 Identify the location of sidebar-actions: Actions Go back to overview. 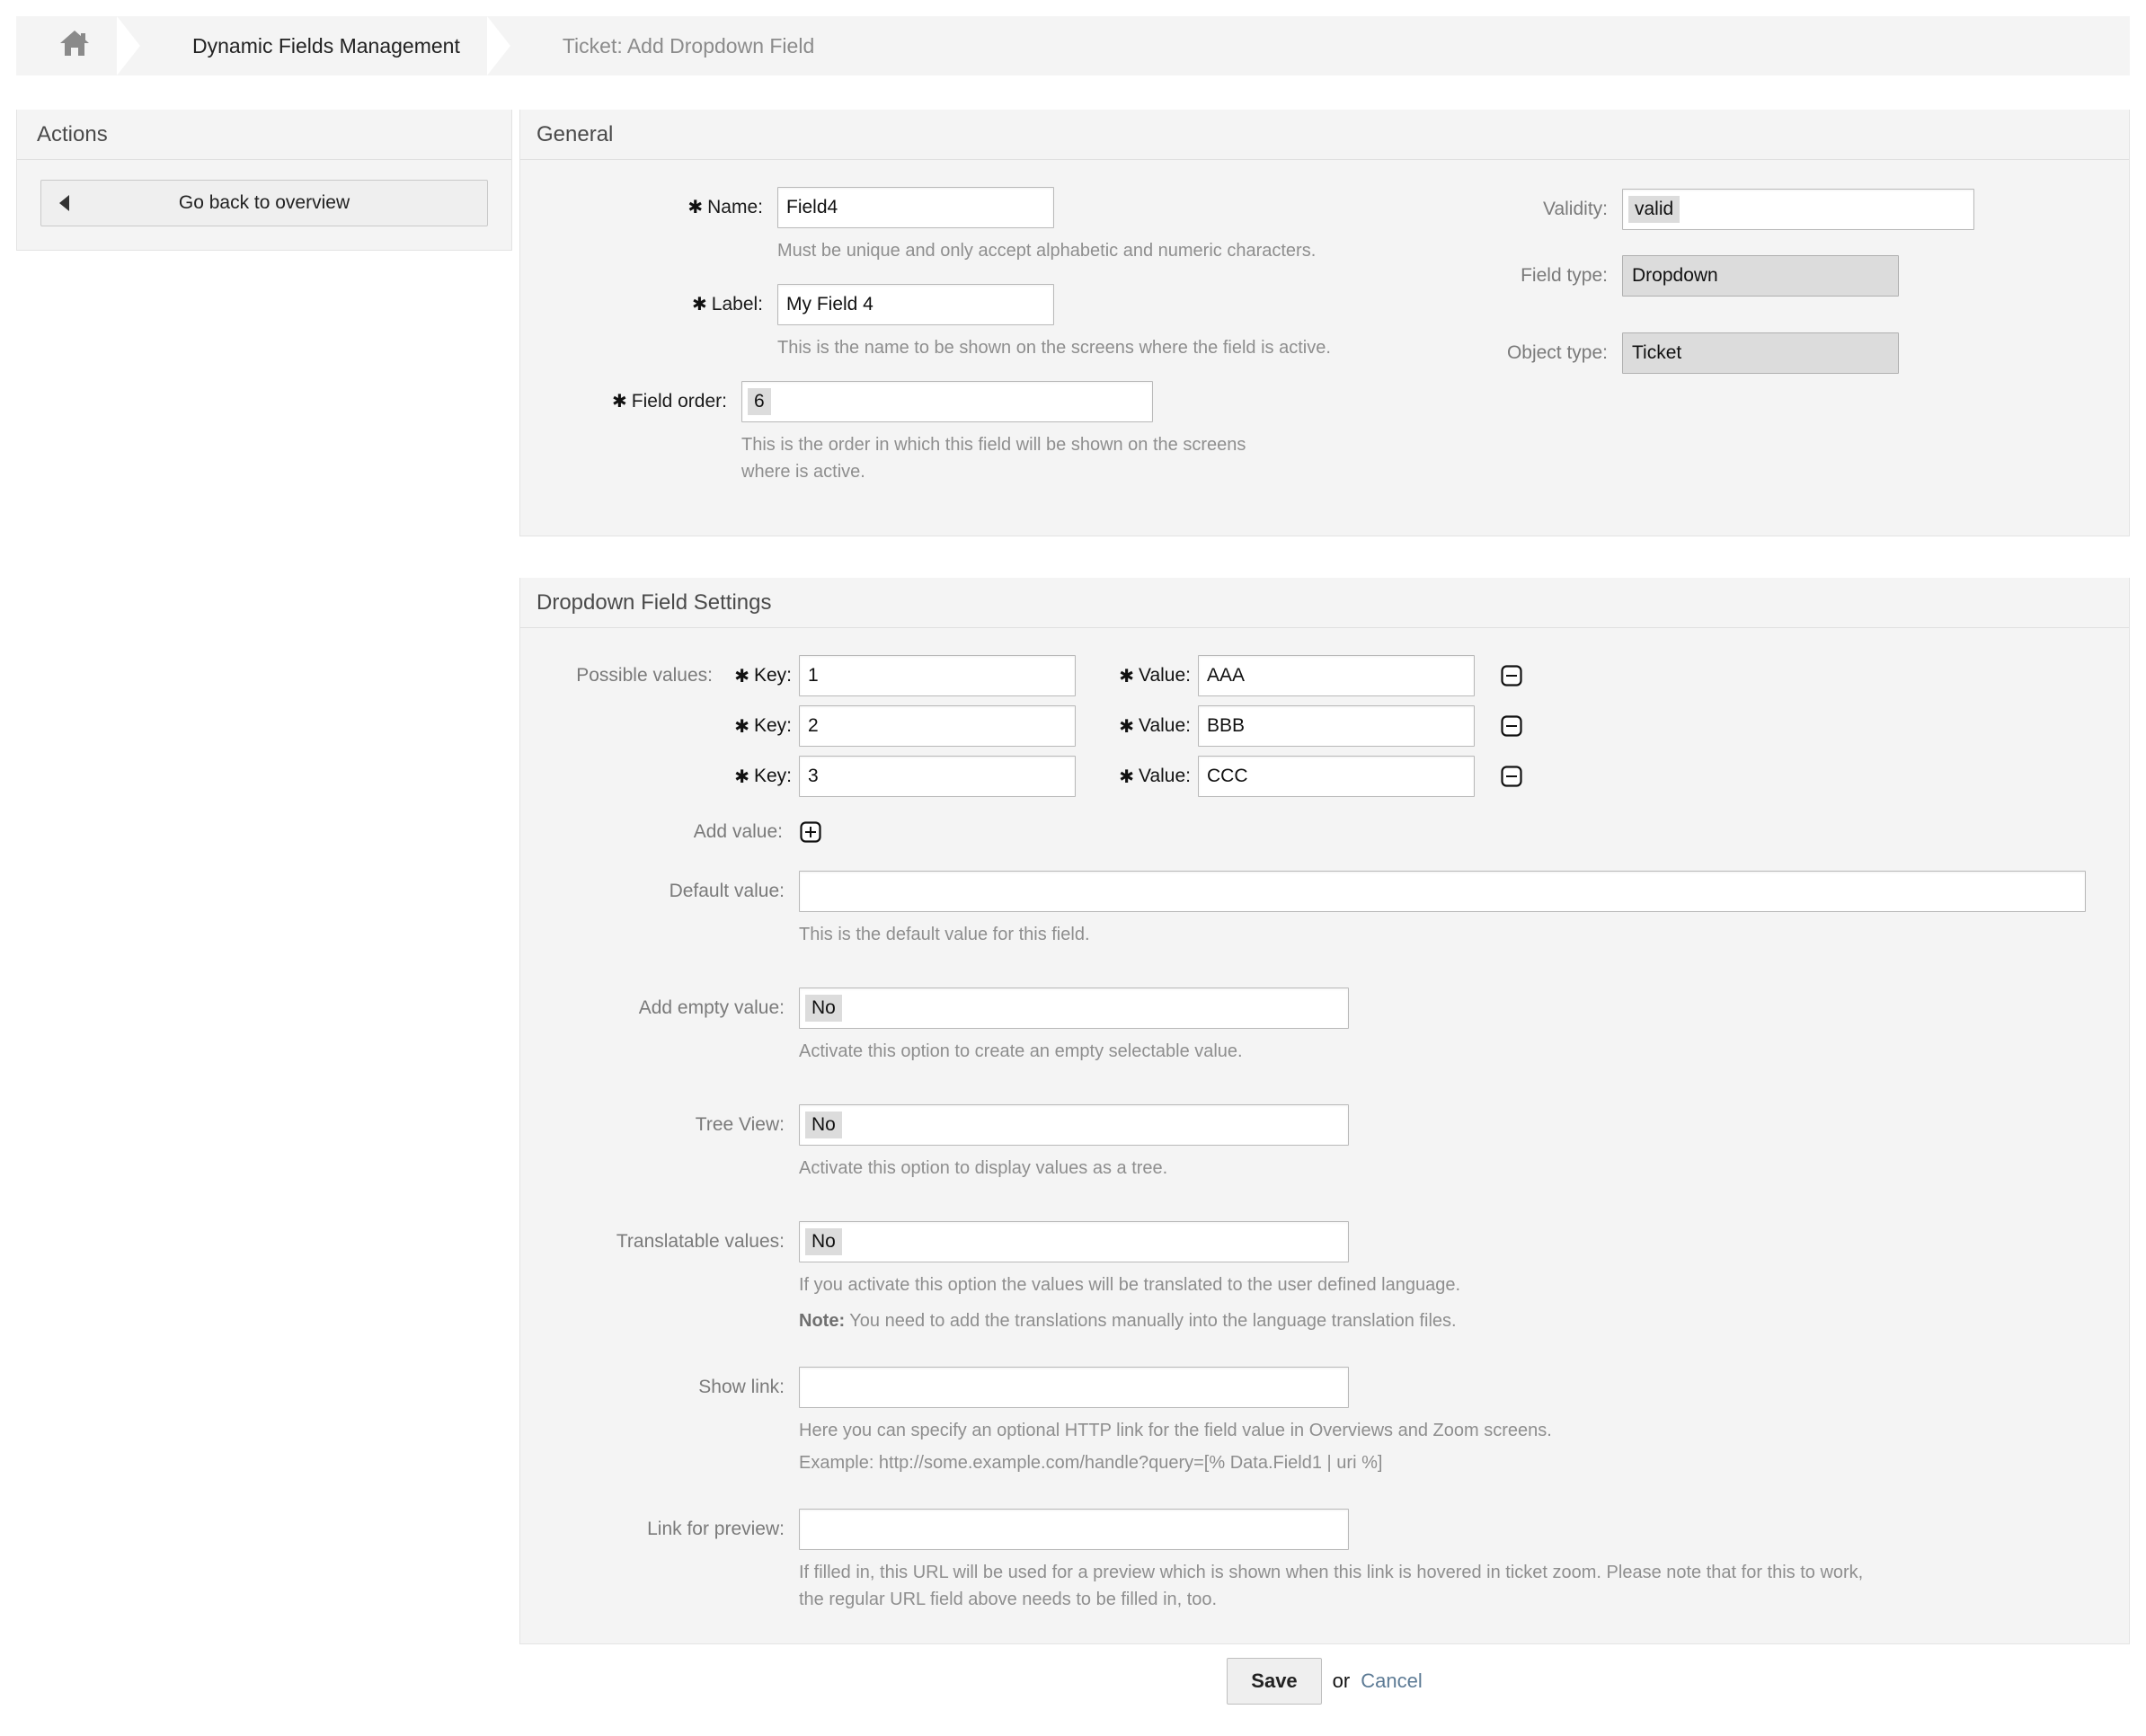
(264, 180).